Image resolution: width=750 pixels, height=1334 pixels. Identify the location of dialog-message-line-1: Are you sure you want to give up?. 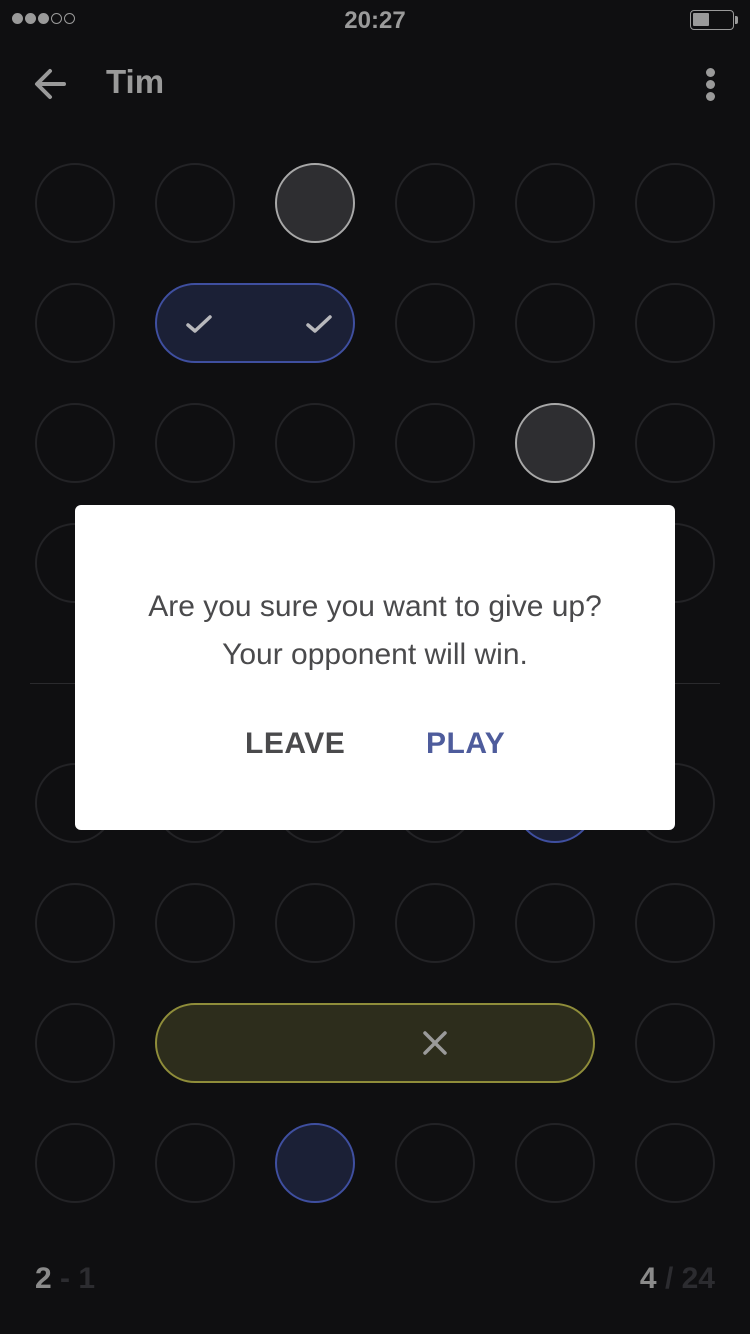
(375, 606).